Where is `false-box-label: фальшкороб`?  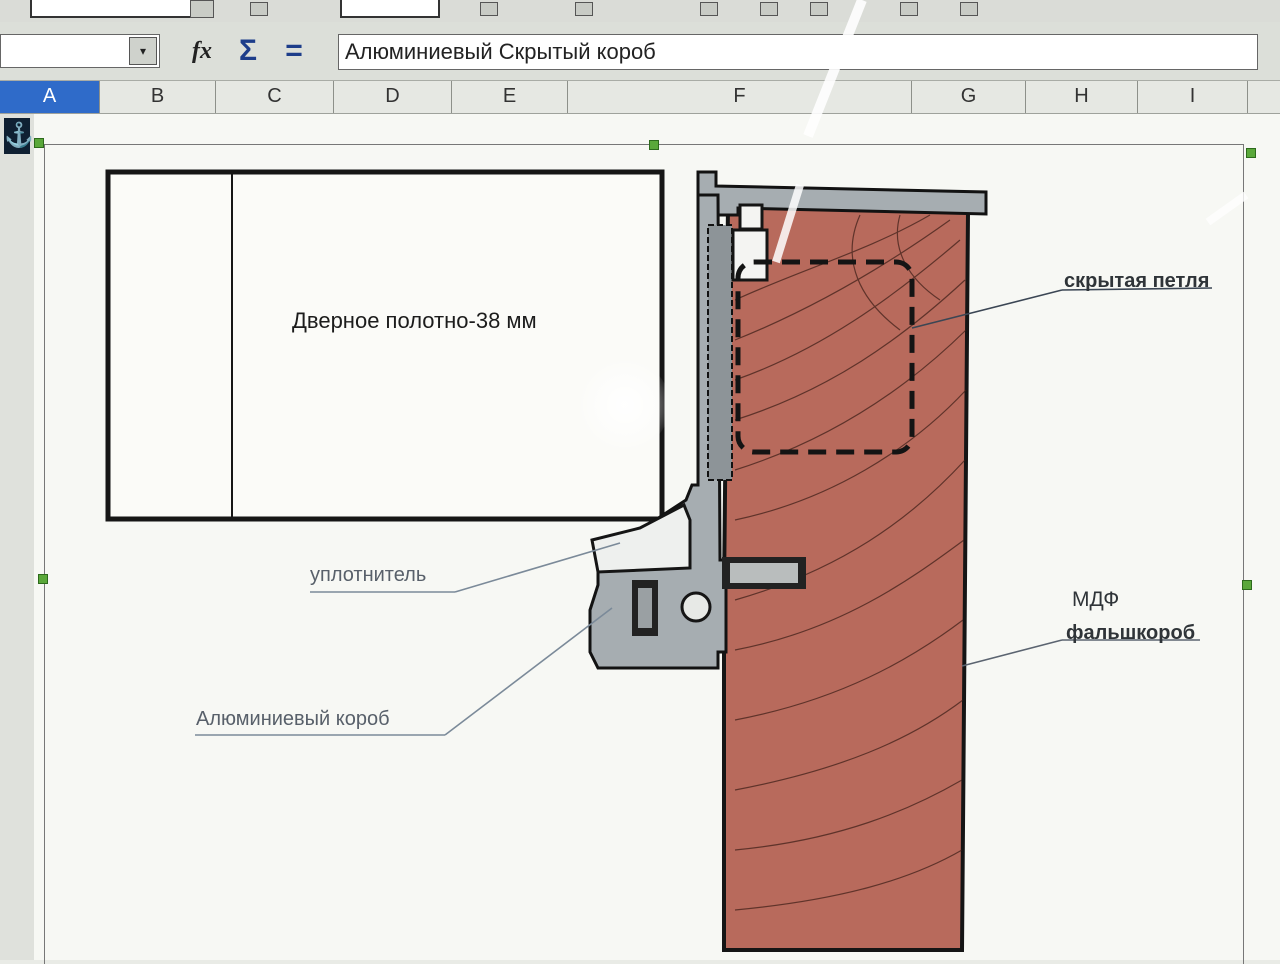
false-box-label: фальшкороб is located at coordinates (1131, 633).